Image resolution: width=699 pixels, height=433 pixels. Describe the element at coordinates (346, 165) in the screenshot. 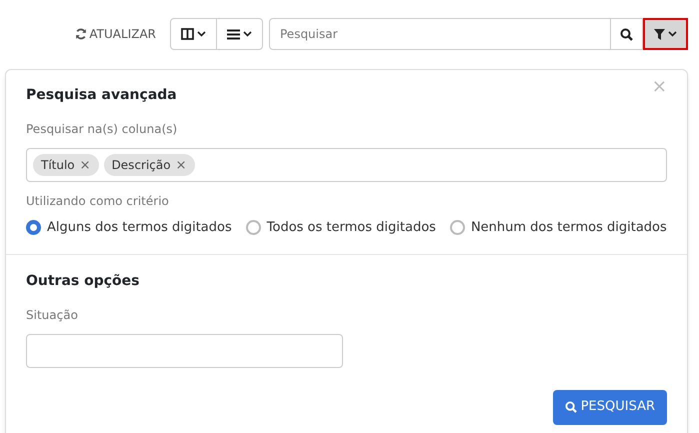

I see `columns-field: Título × Descrição ×` at that location.